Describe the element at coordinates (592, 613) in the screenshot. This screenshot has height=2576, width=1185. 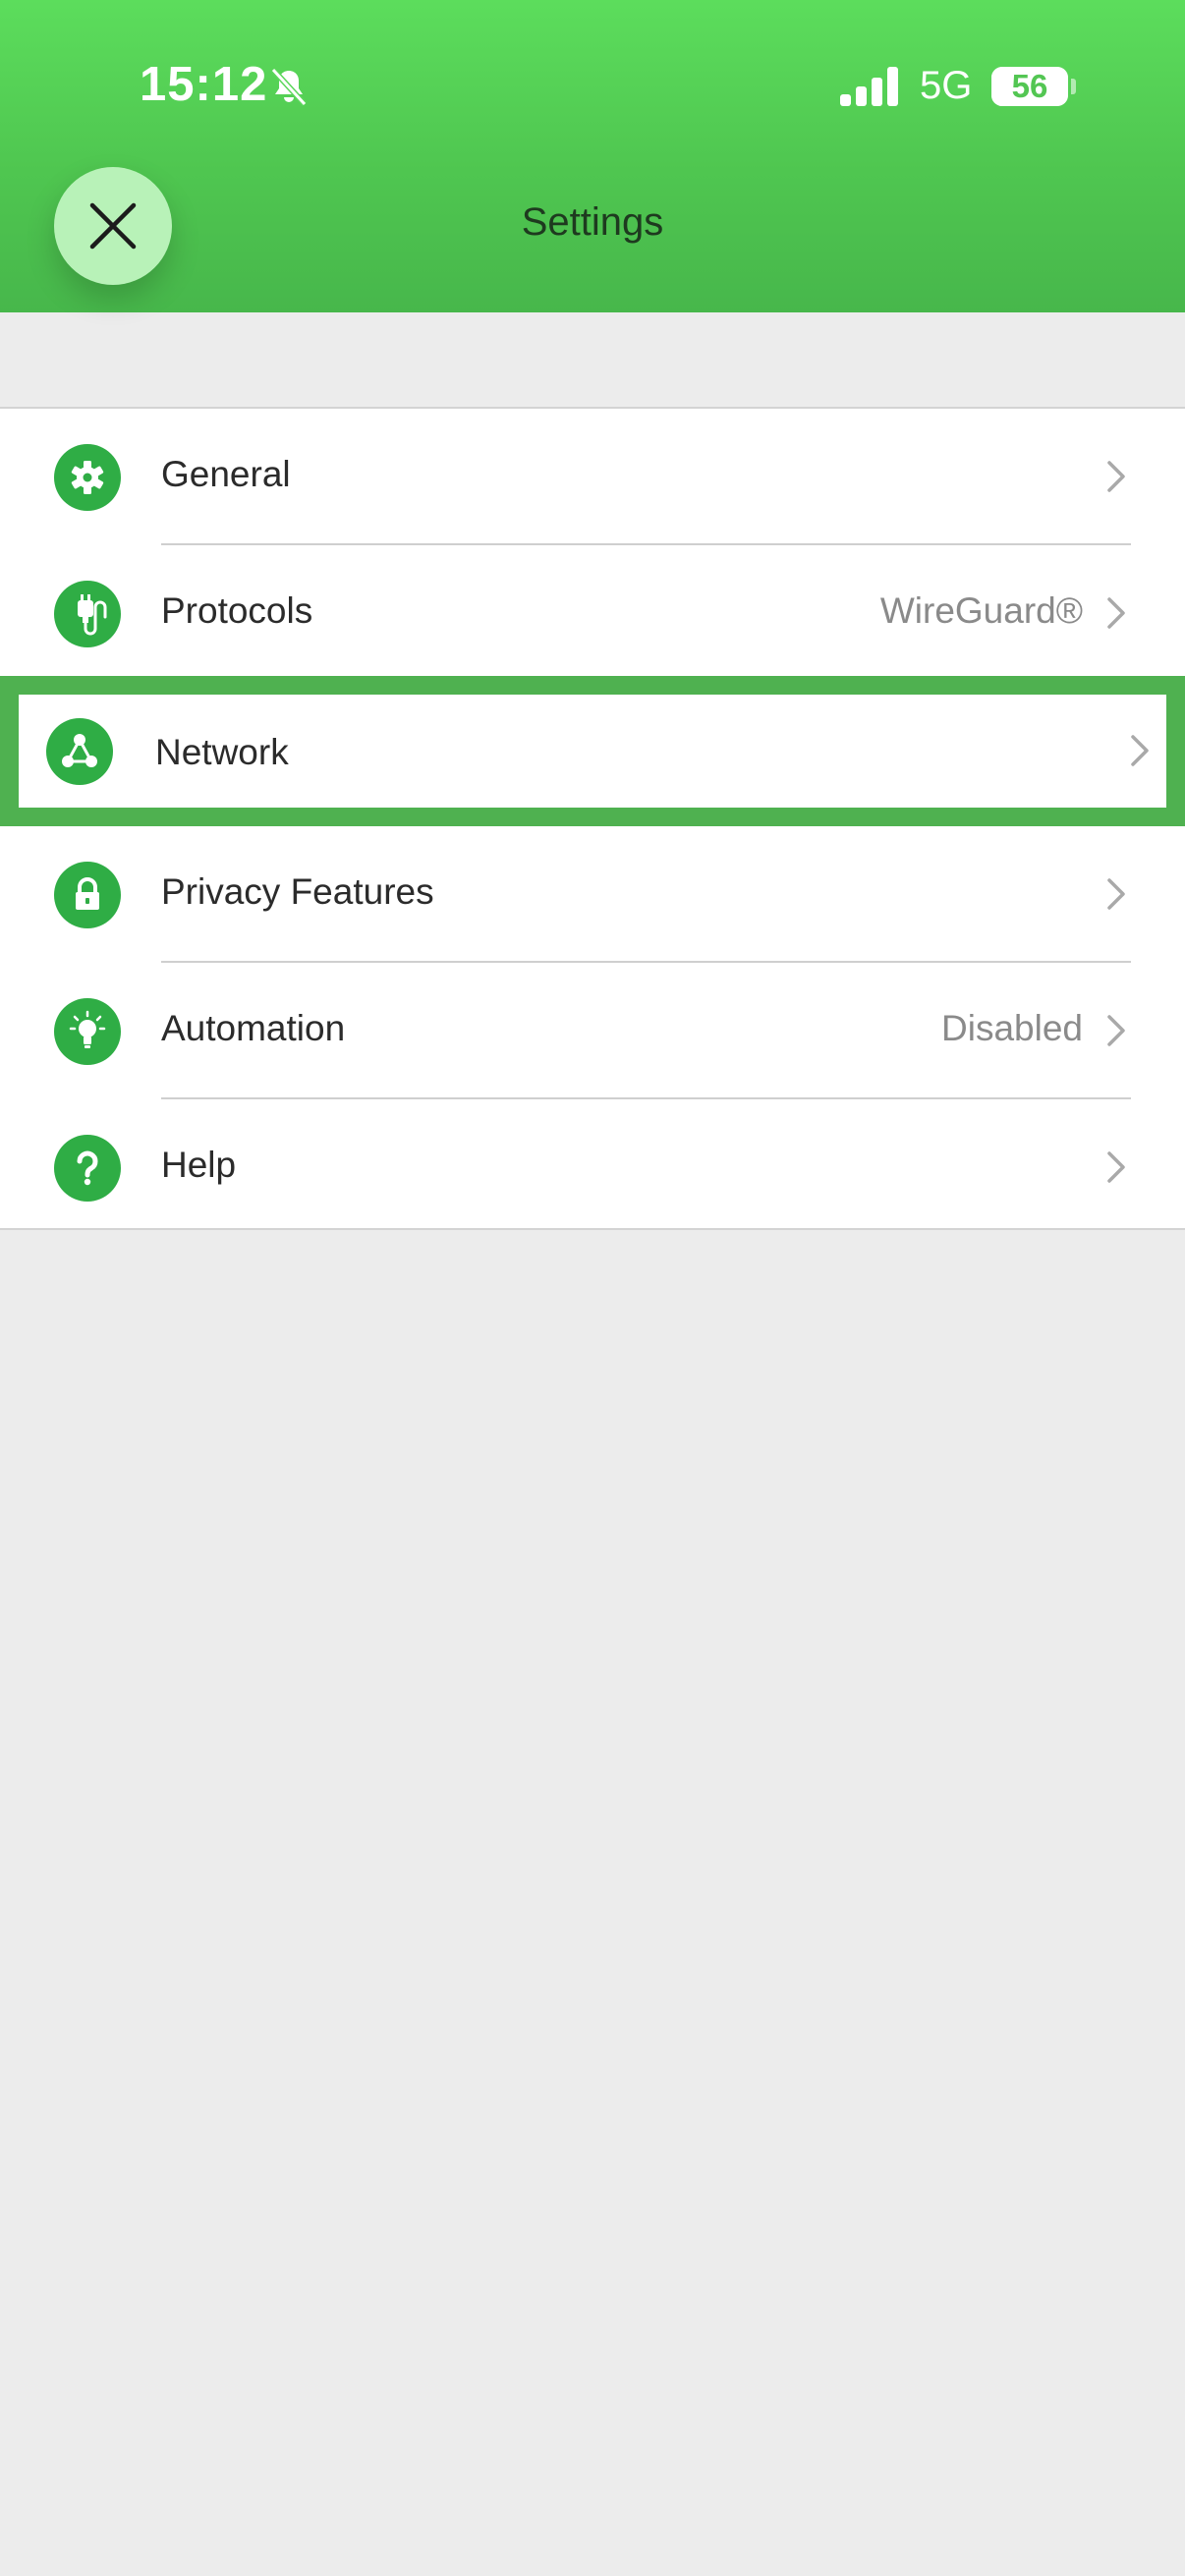
I see `settings-item-protocols: Protocols WireGuard®` at that location.